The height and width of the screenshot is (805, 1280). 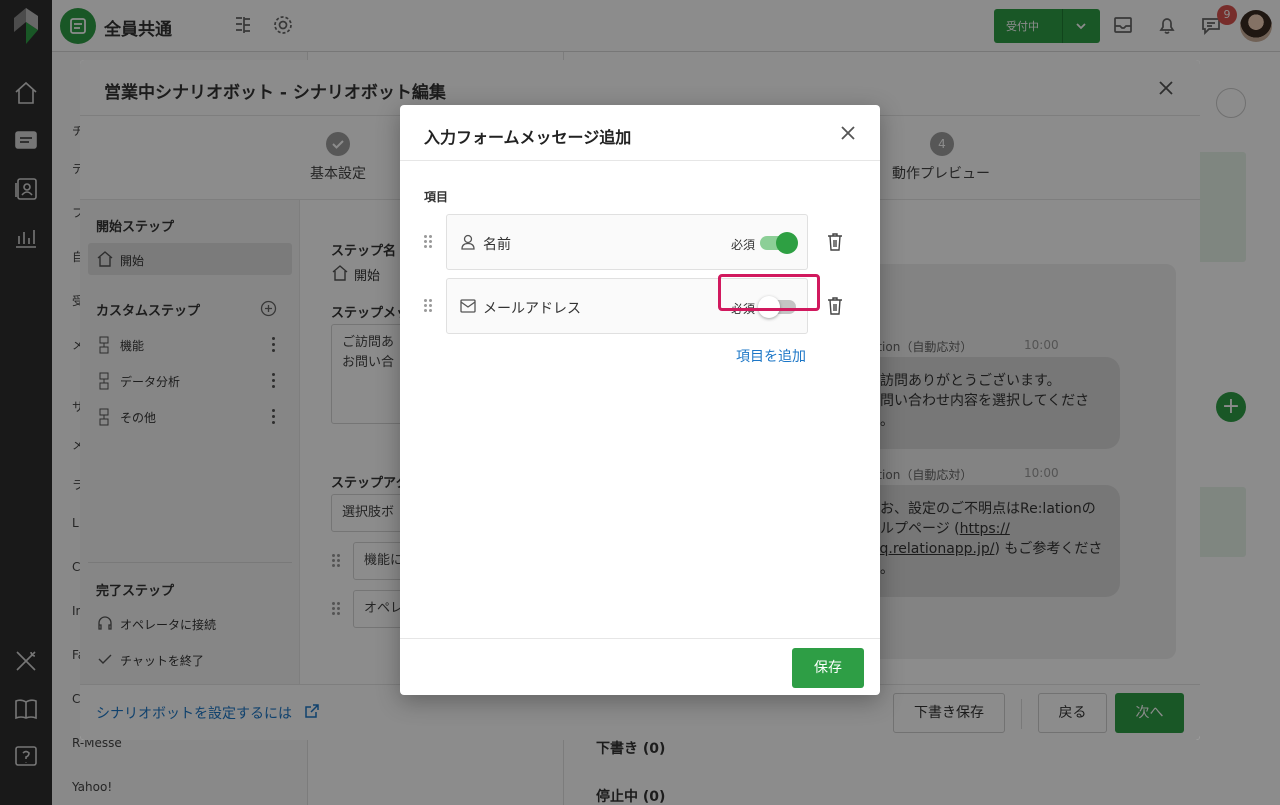 I want to click on add-item-link: 項目を追加, so click(x=771, y=356).